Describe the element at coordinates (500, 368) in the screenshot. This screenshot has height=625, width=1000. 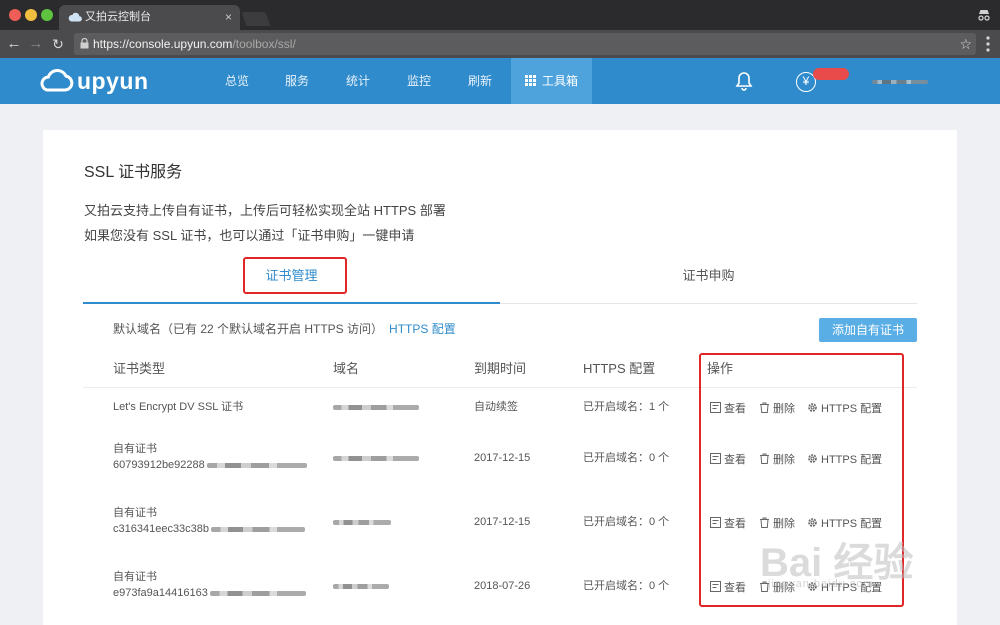
I see `column-header-expiry: 到期时间` at that location.